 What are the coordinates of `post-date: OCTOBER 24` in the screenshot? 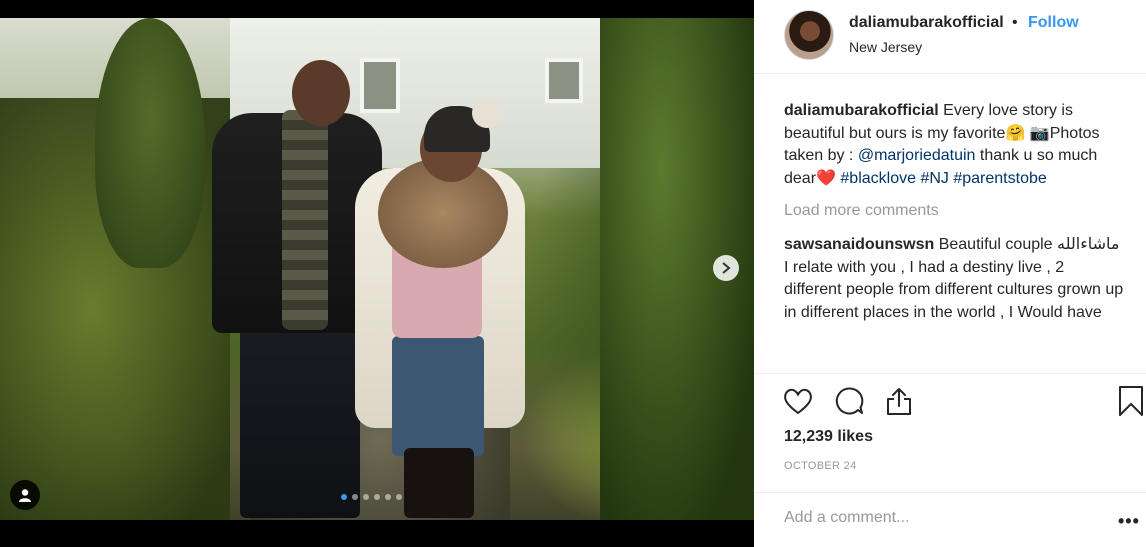 It's located at (820, 466).